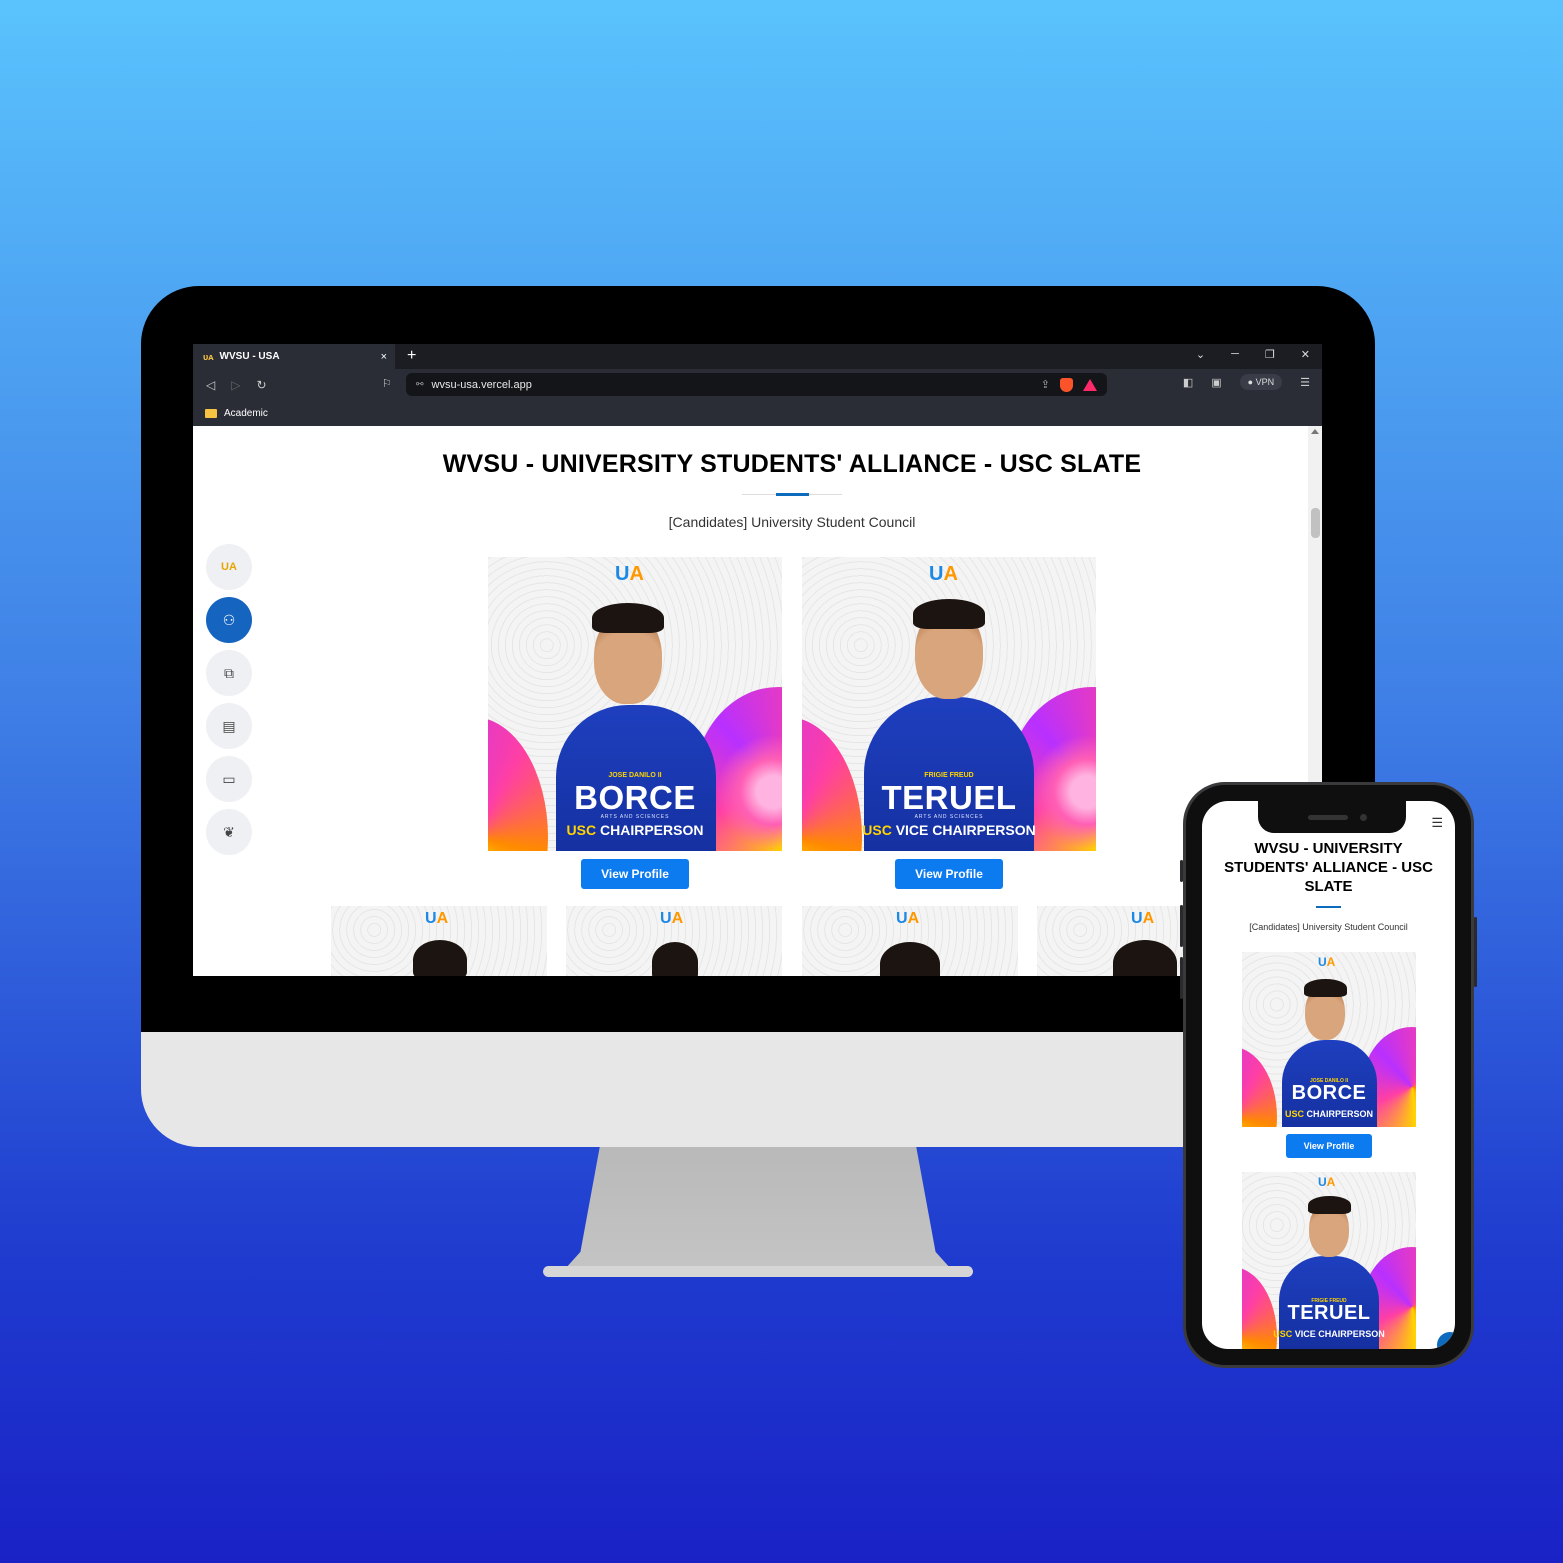 The image size is (1563, 1563). Describe the element at coordinates (635, 775) in the screenshot. I see `candidate-first-name: JOSE DANILO II` at that location.